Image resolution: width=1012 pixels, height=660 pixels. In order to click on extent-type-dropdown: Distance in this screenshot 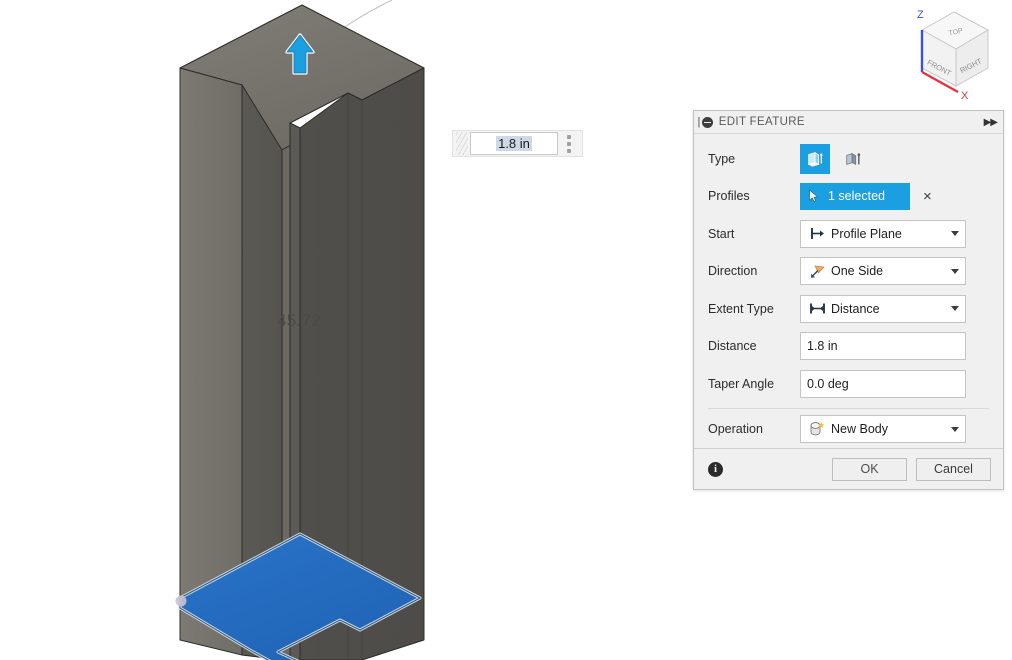, I will do `click(883, 308)`.